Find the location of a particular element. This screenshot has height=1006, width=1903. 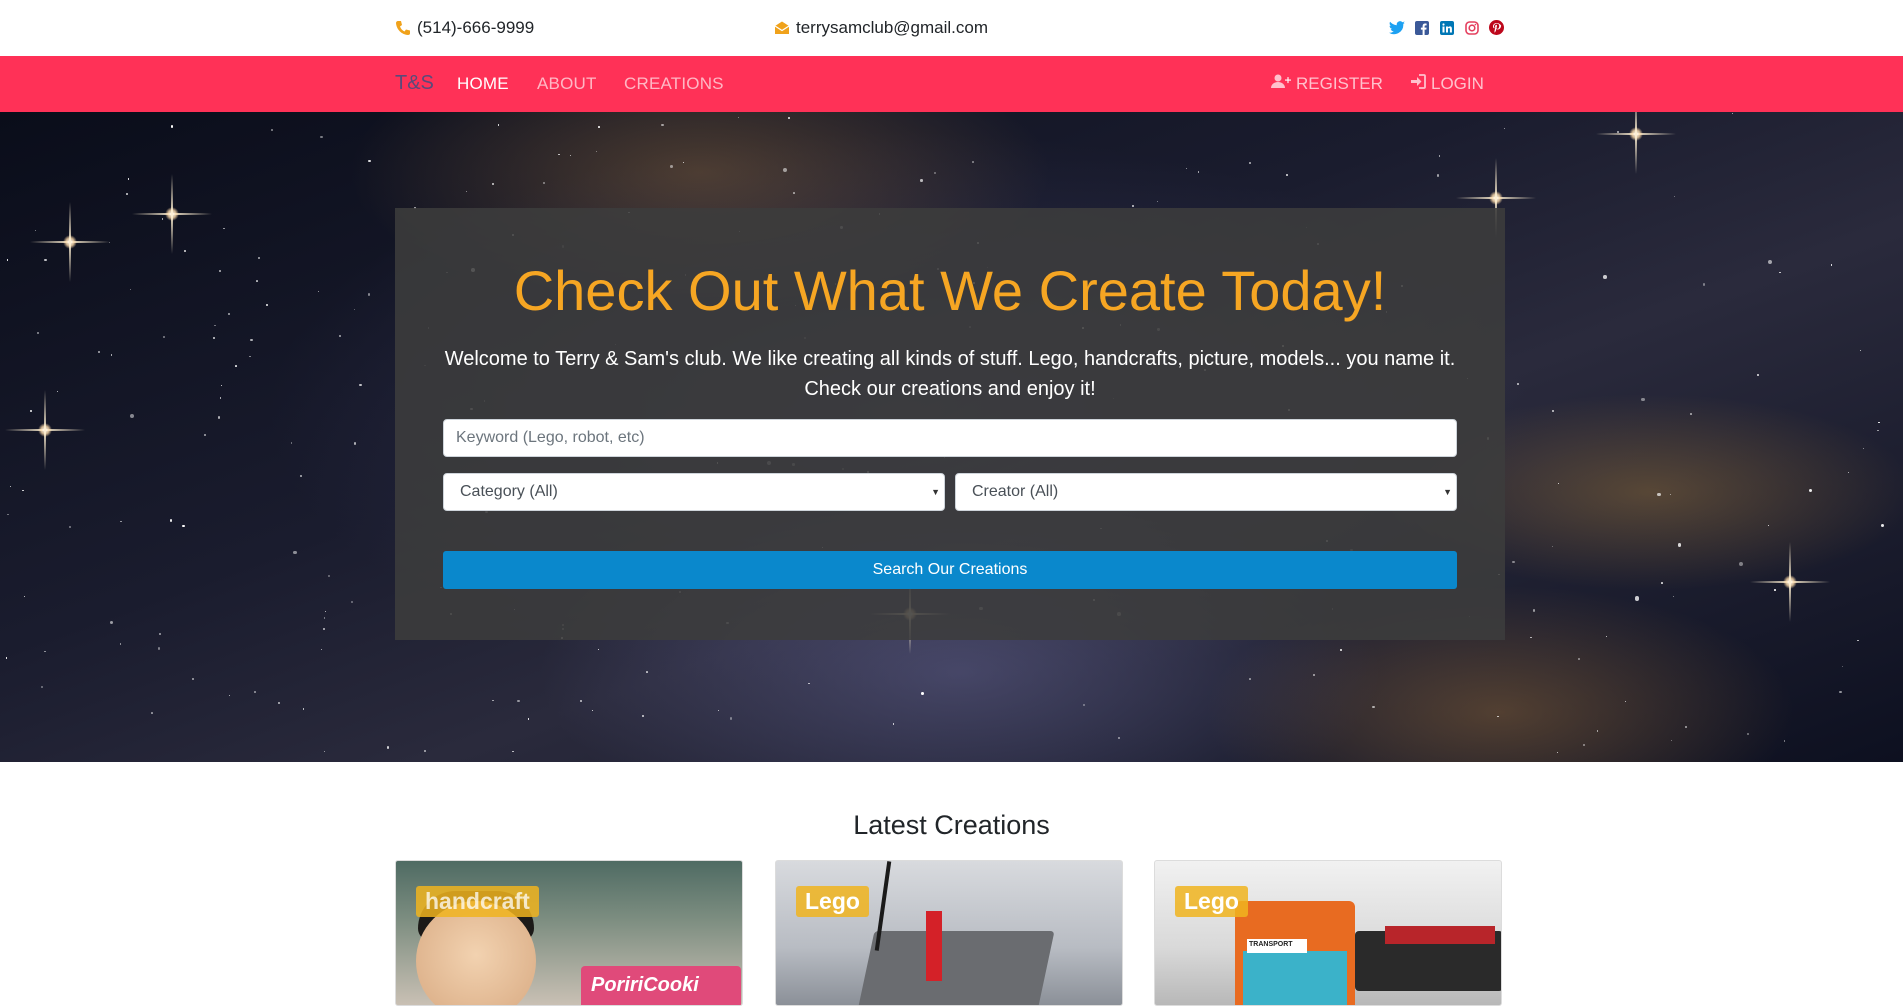

creation-card: TRANSPORT Lego is located at coordinates (1328, 933).